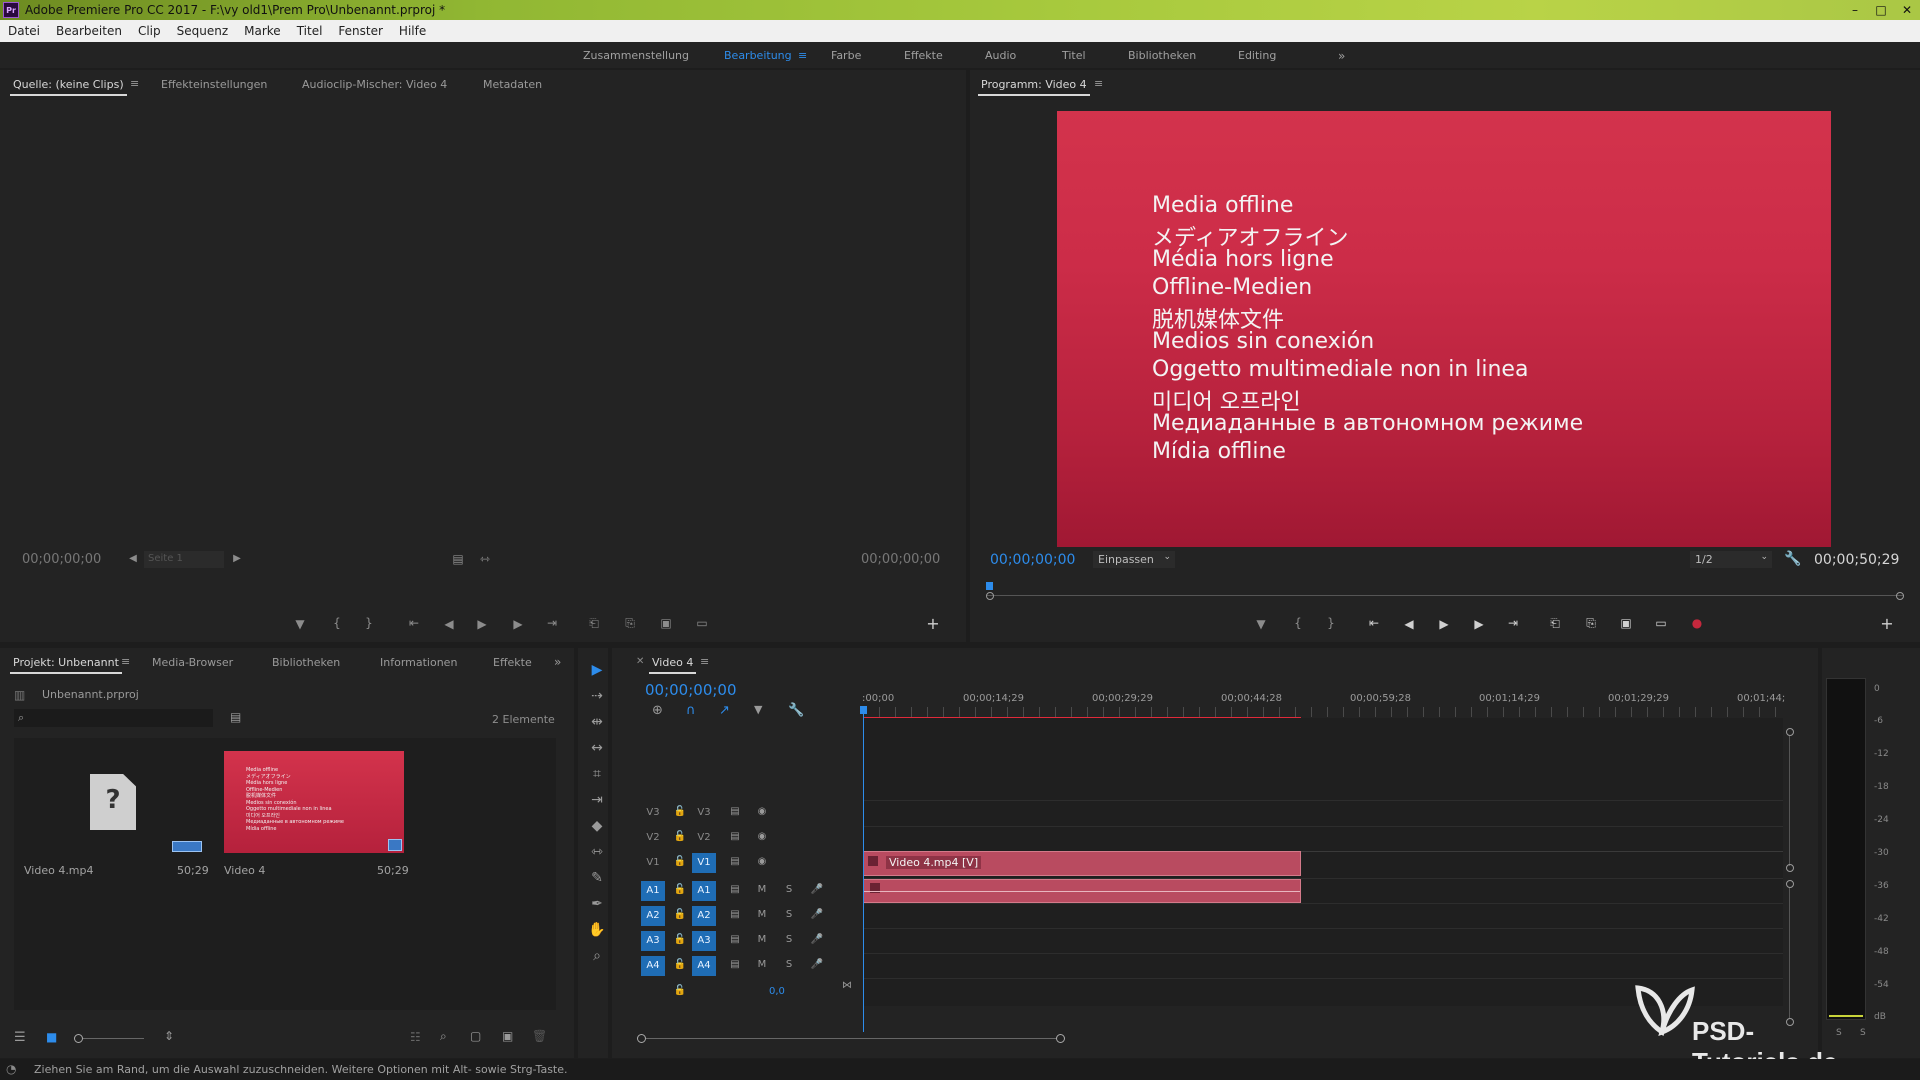 The height and width of the screenshot is (1080, 1920). What do you see at coordinates (235, 717) in the screenshot?
I see `new-bin-from-search-icon: ▤` at bounding box center [235, 717].